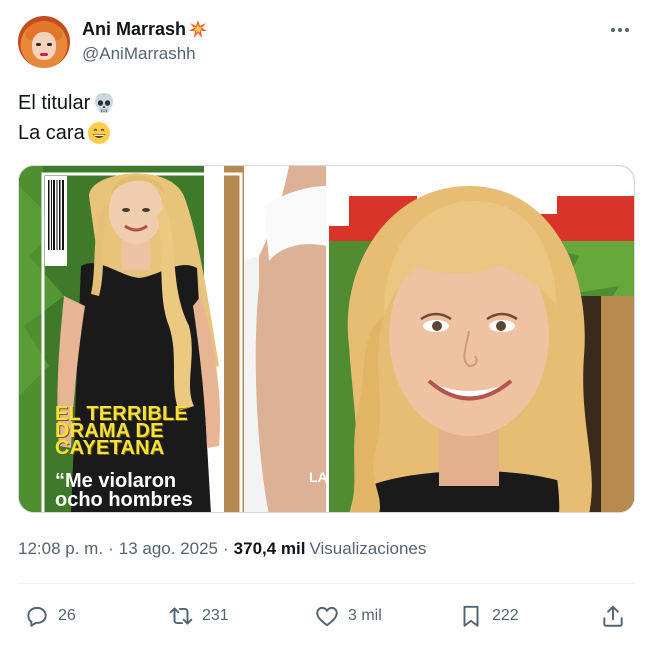 This screenshot has width=653, height=654. I want to click on cover-quote-line: ocho hombres, so click(124, 500).